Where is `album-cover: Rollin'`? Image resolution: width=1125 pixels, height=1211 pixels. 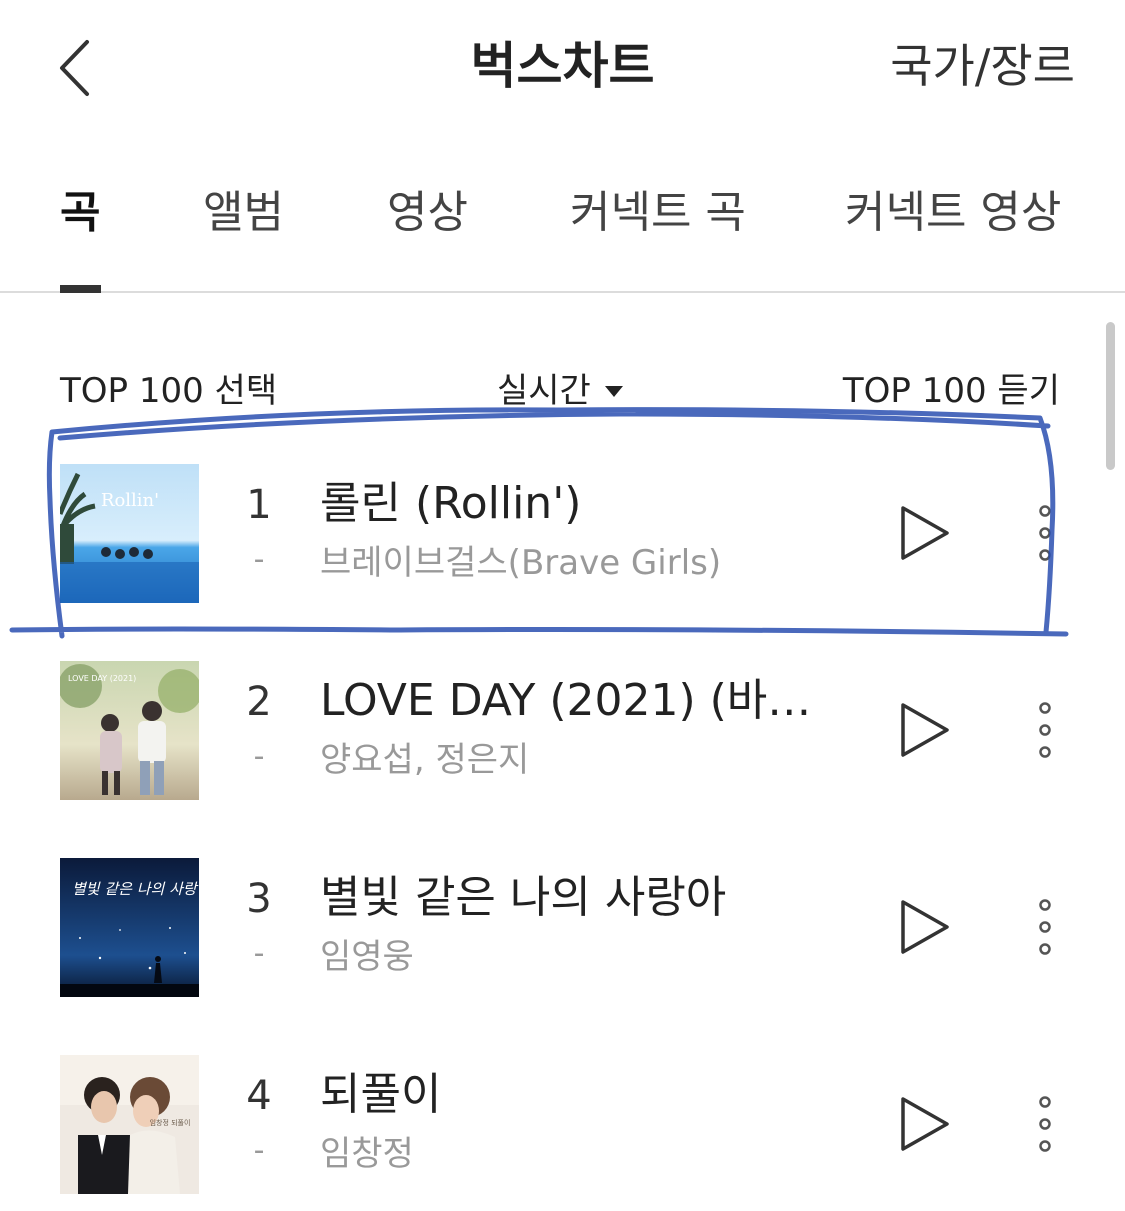
album-cover: Rollin' is located at coordinates (129, 533).